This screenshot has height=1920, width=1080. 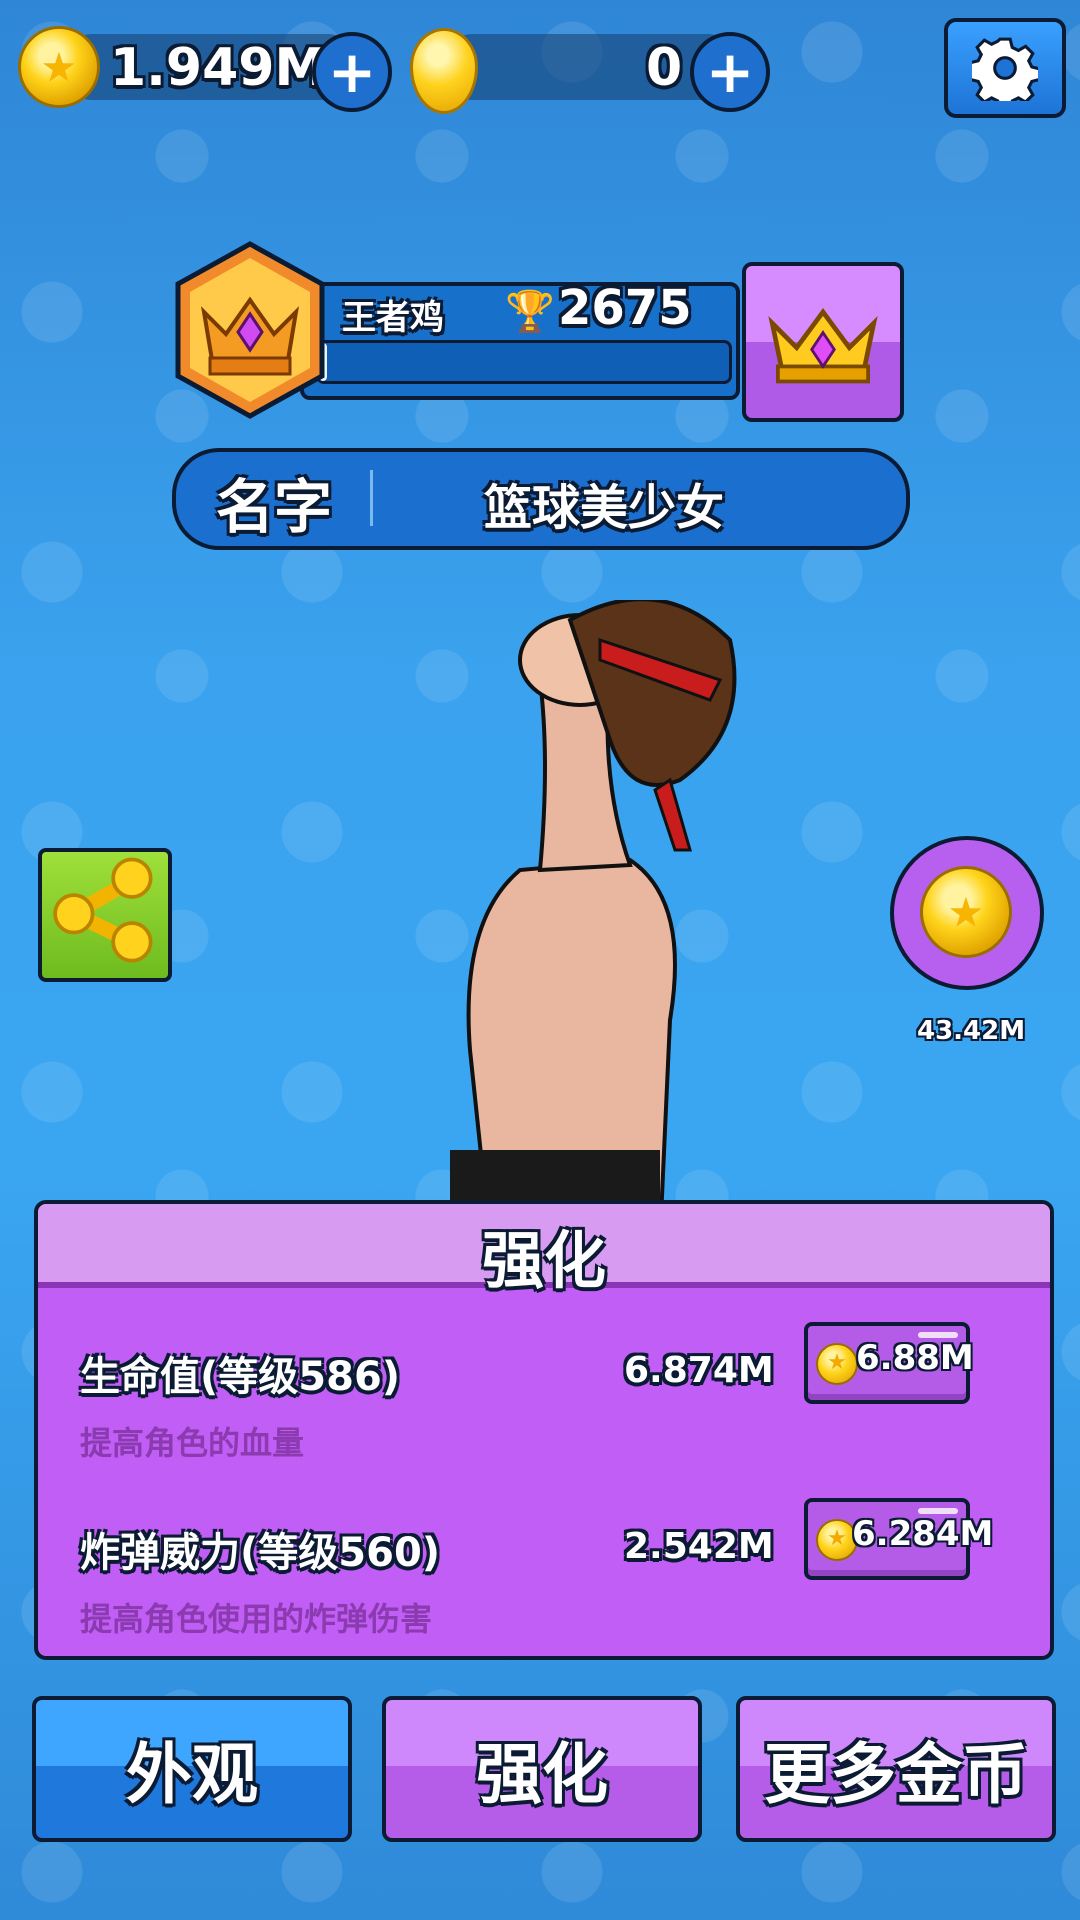 I want to click on coin-reward-value: 43.42M, so click(x=971, y=1031).